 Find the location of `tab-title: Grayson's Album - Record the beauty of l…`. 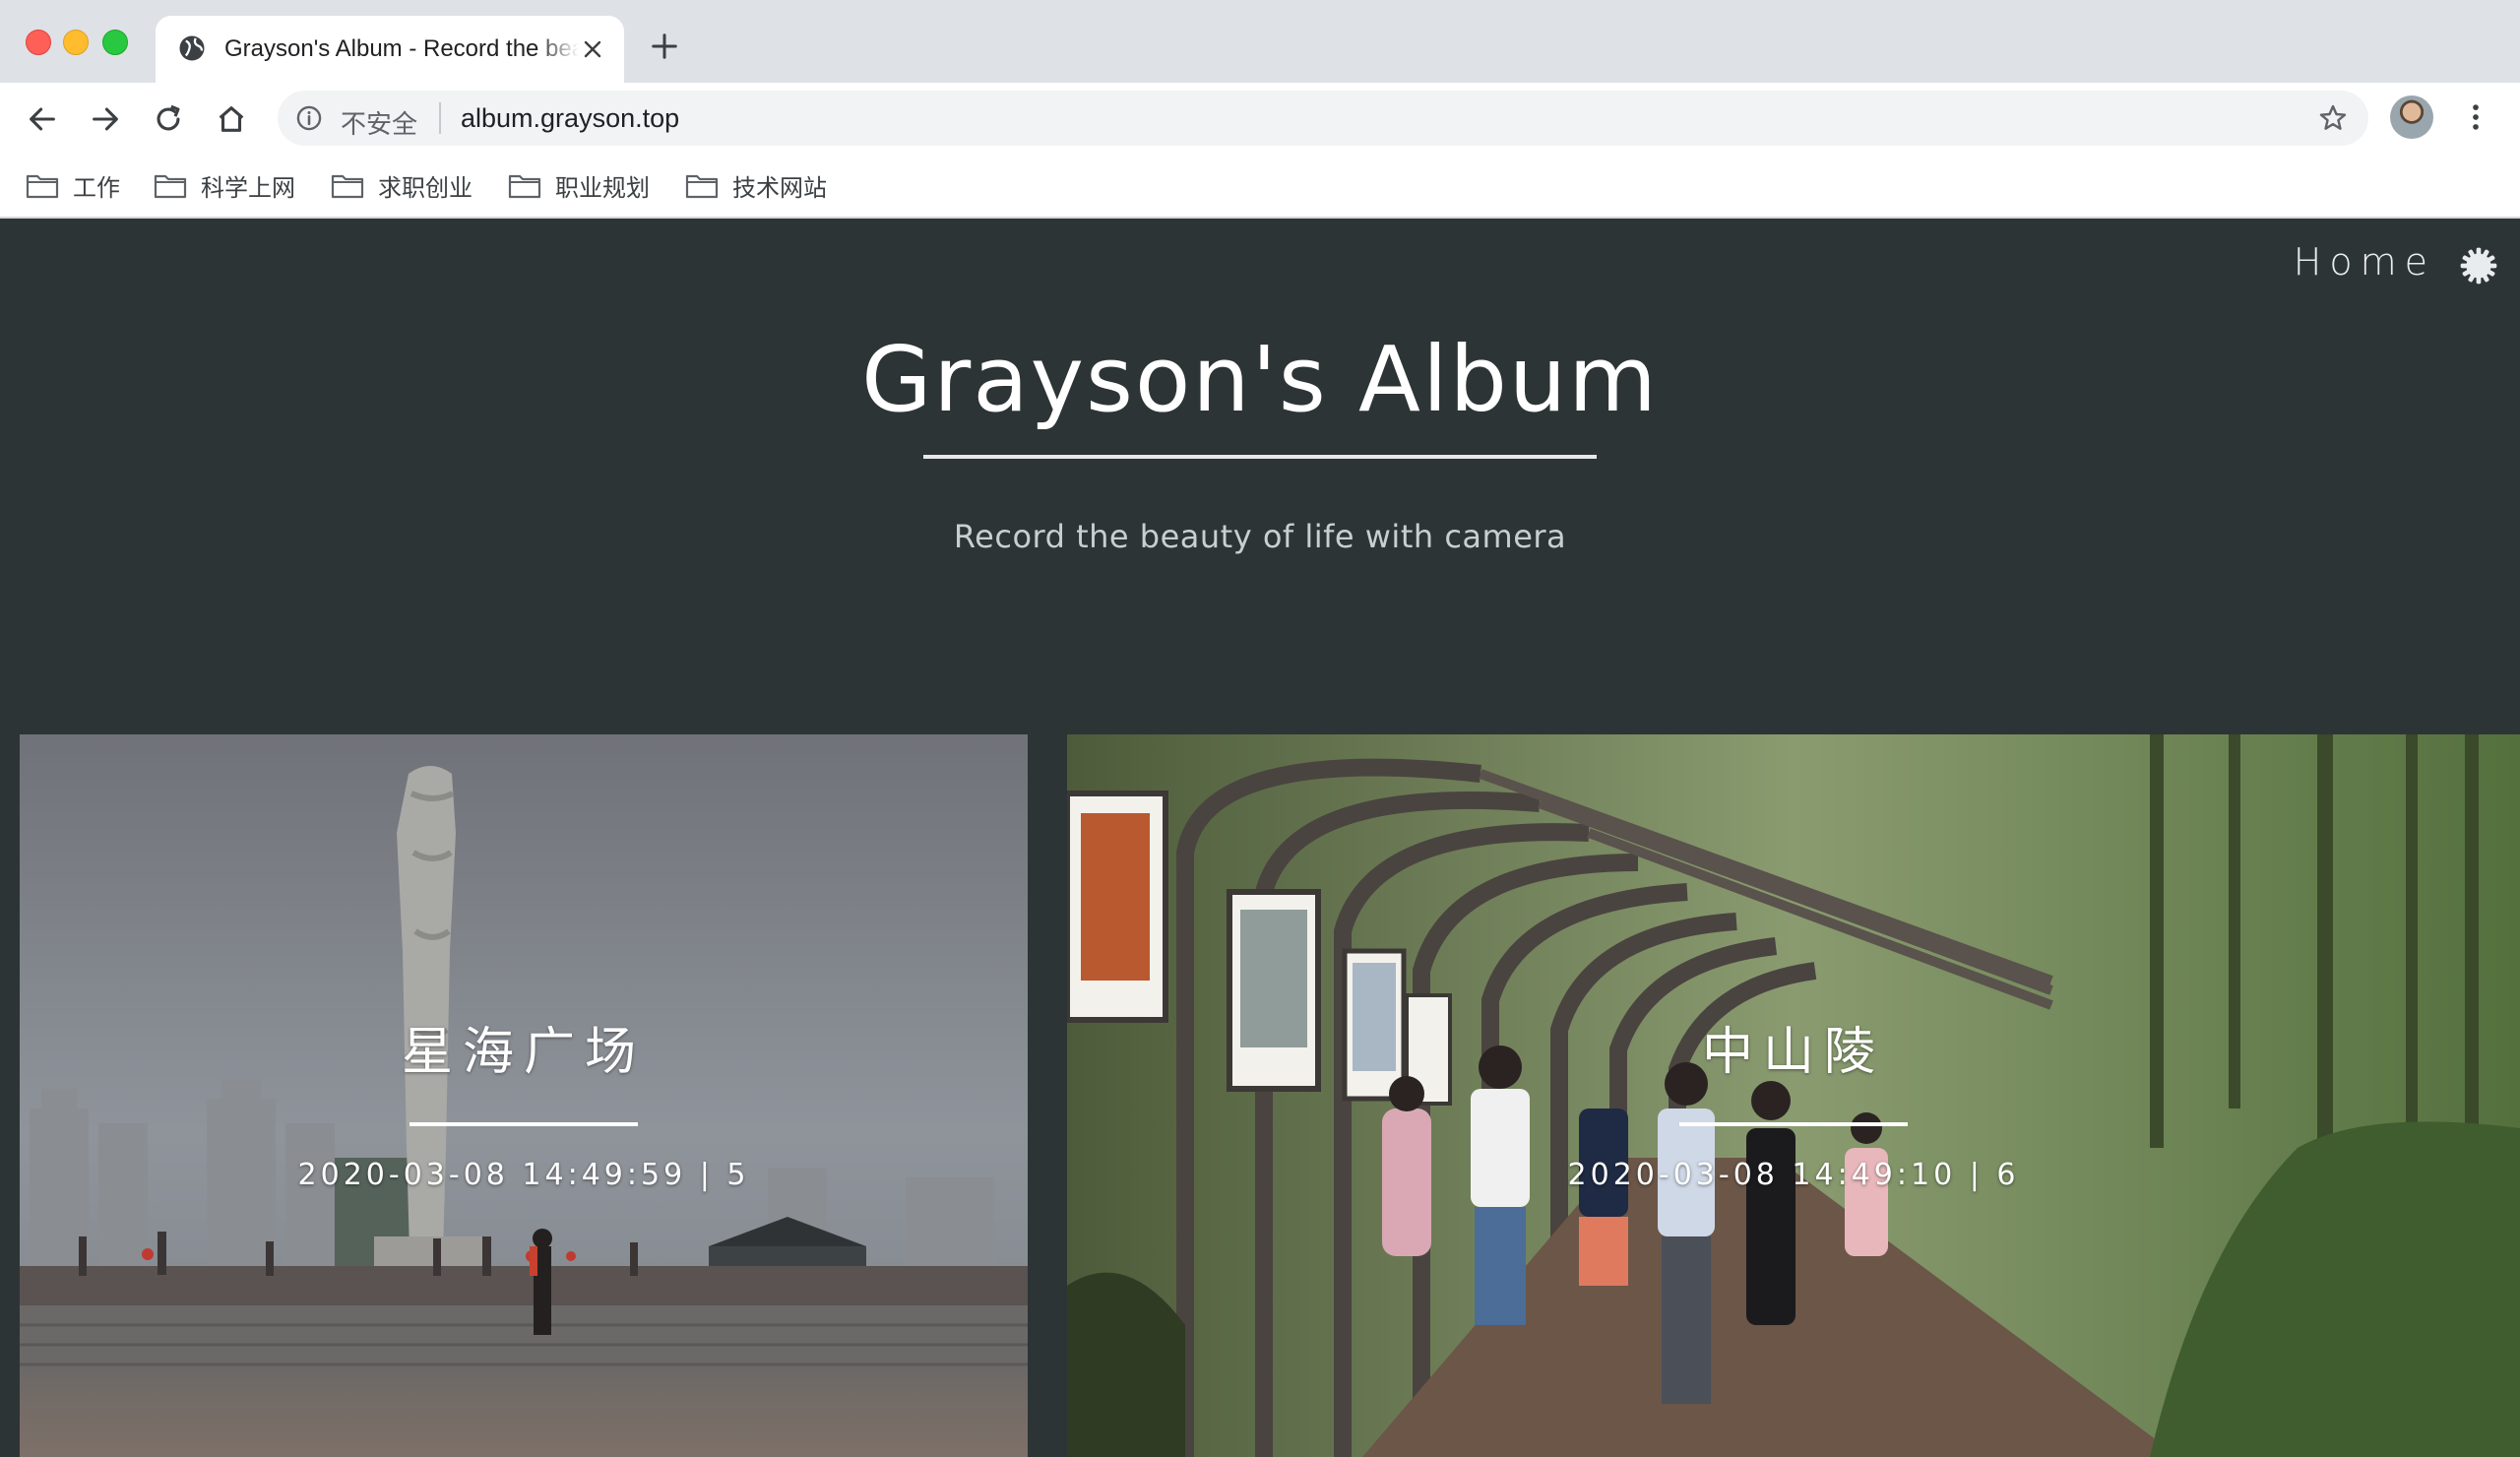

tab-title: Grayson's Album - Record the beauty of l… is located at coordinates (401, 48).